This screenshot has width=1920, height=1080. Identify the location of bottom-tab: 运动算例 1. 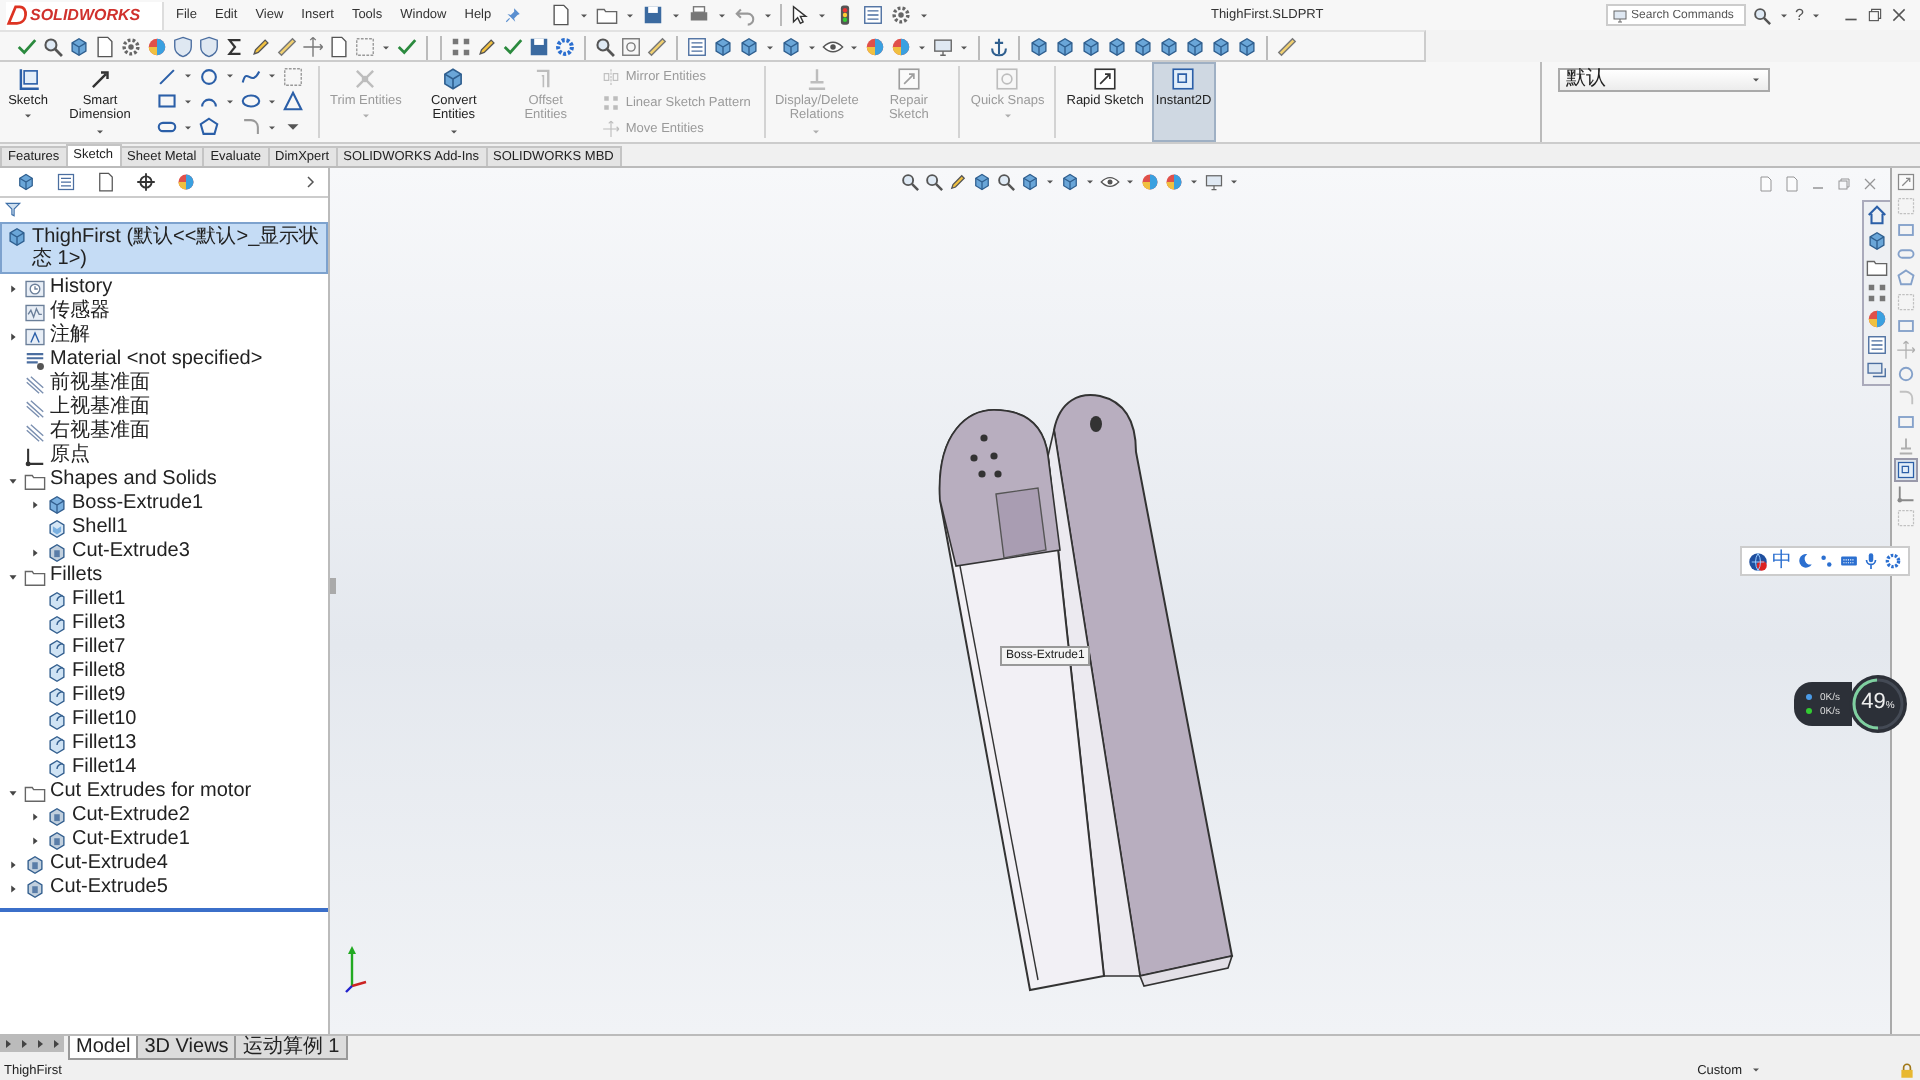
(291, 1048).